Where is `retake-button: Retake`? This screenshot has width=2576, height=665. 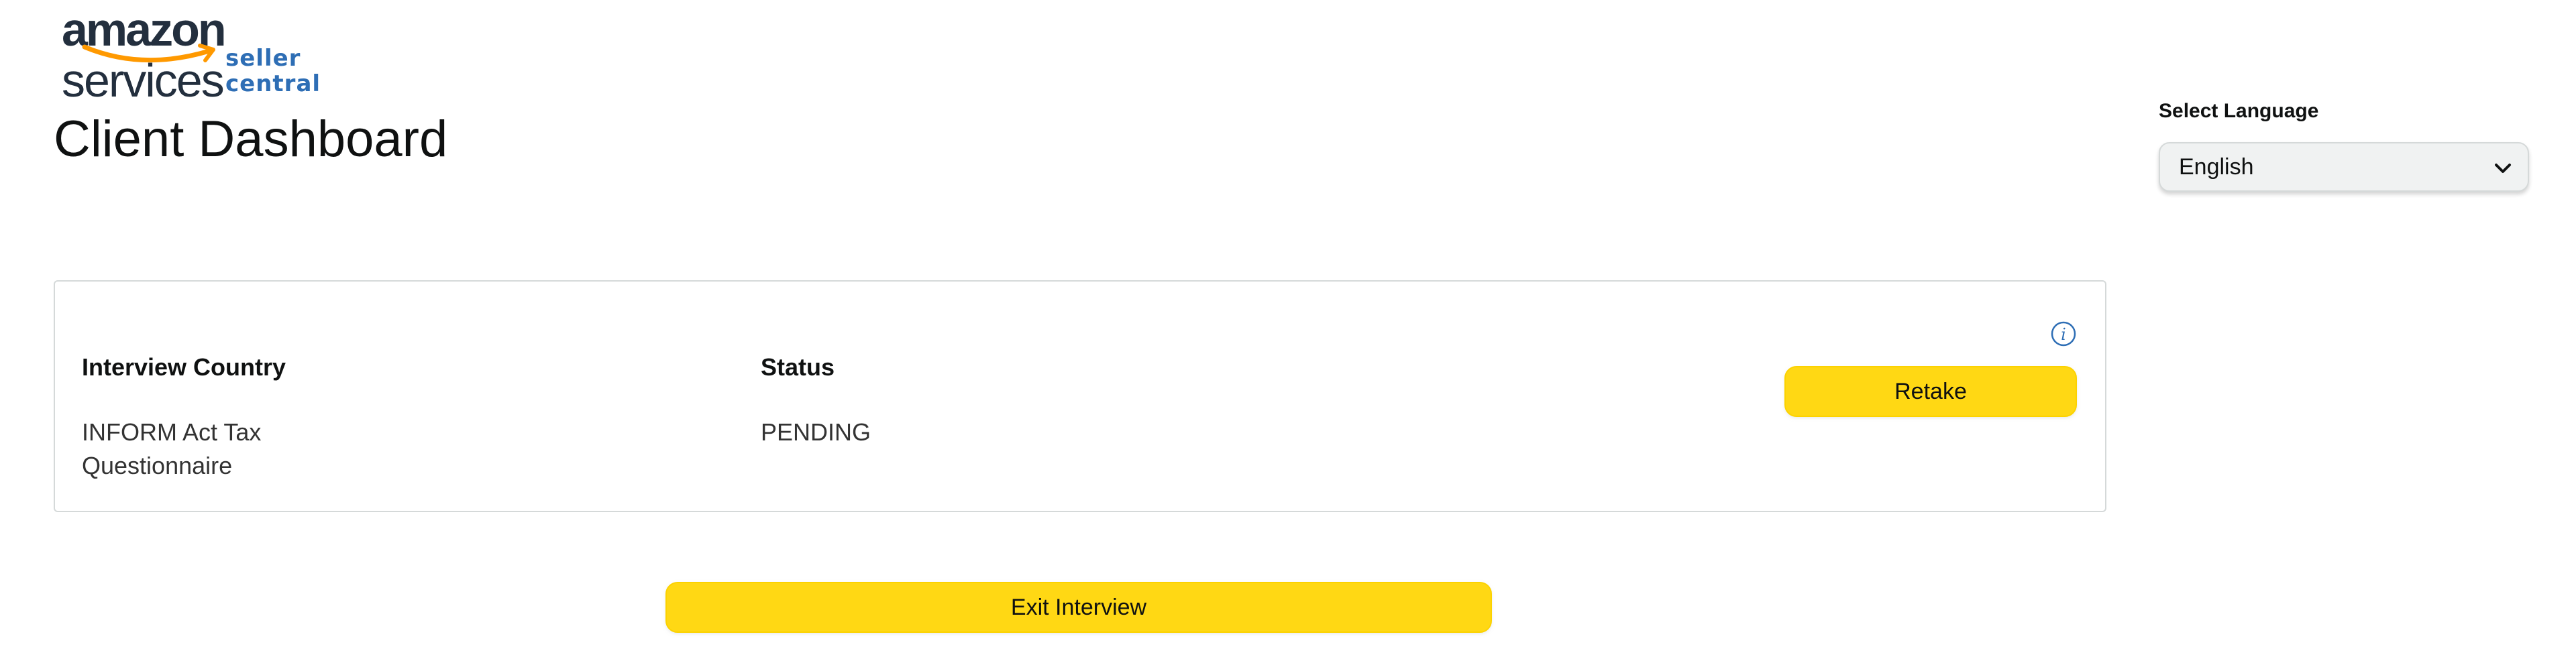 retake-button: Retake is located at coordinates (1930, 392).